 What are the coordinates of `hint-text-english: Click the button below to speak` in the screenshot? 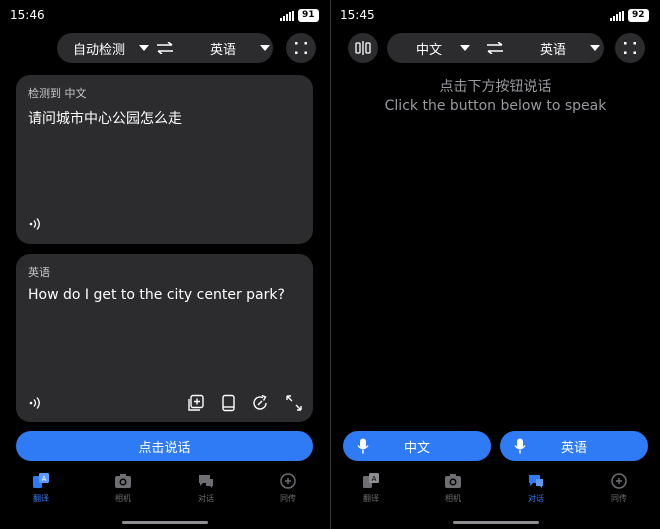 It's located at (495, 106).